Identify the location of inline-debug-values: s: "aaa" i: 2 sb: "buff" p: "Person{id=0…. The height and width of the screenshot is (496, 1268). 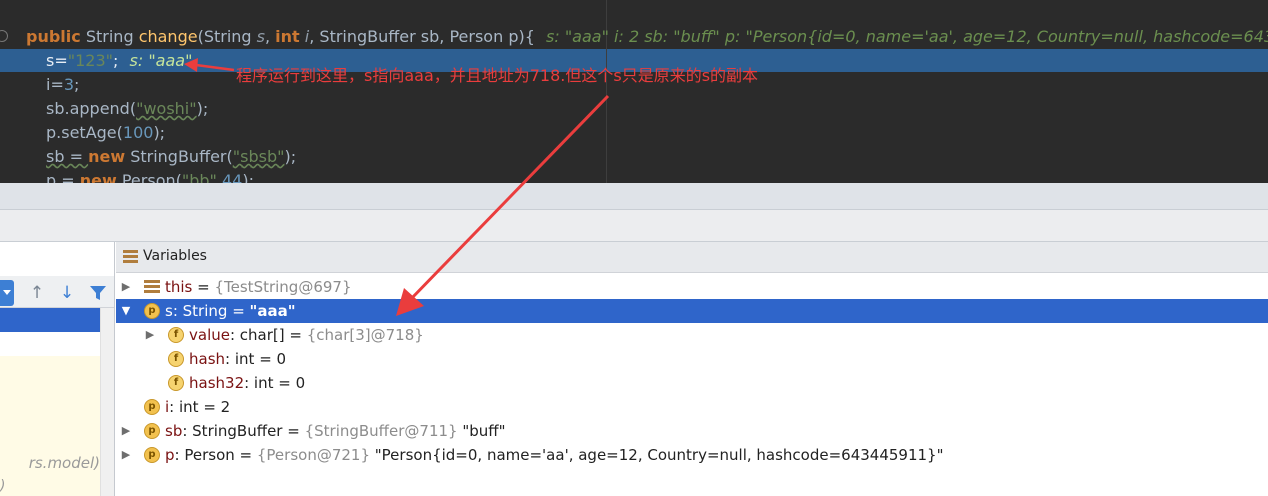
(907, 36).